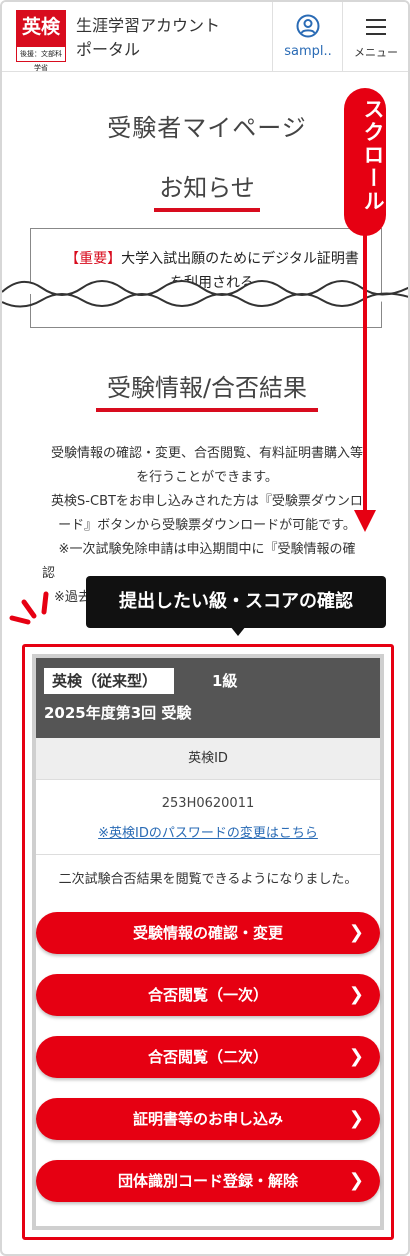 This screenshot has height=1256, width=410. Describe the element at coordinates (206, 453) in the screenshot. I see `desc-line: 受験情報の確認・変更、合否閲覧、有料証明書購入等` at that location.